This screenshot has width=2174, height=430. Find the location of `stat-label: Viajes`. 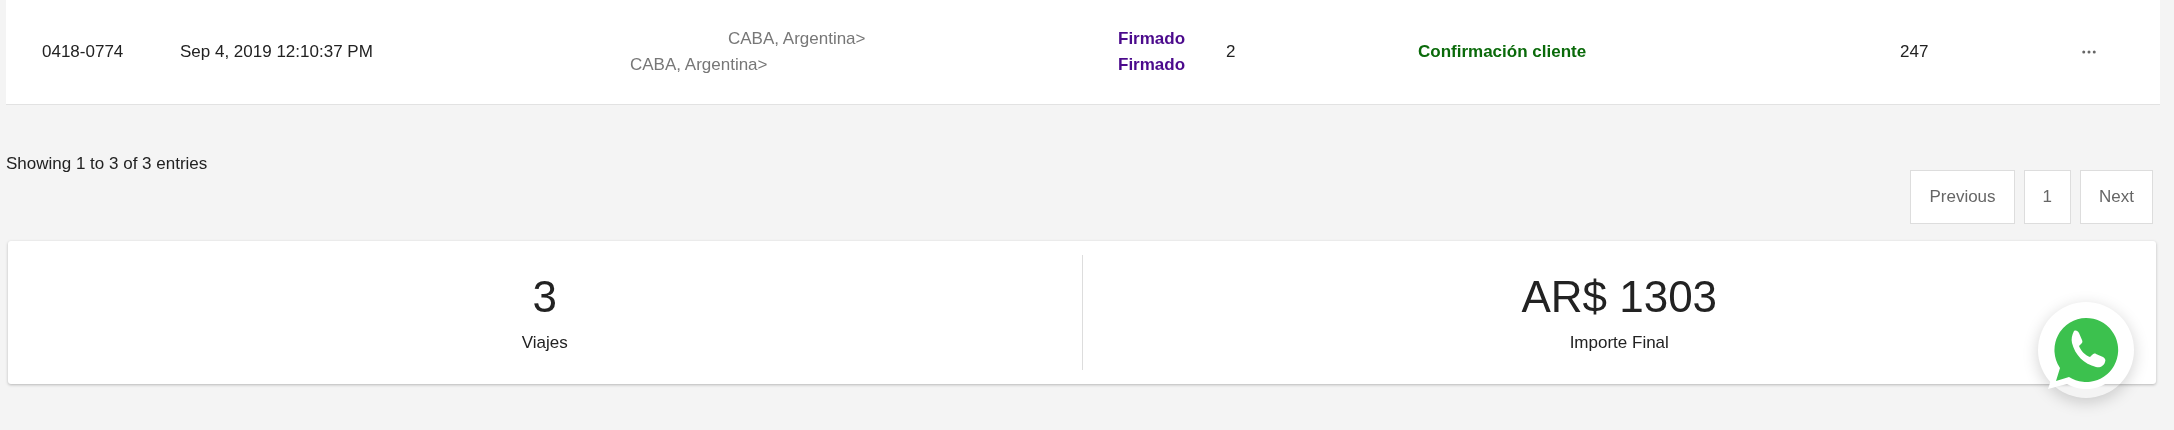

stat-label: Viajes is located at coordinates (544, 342).